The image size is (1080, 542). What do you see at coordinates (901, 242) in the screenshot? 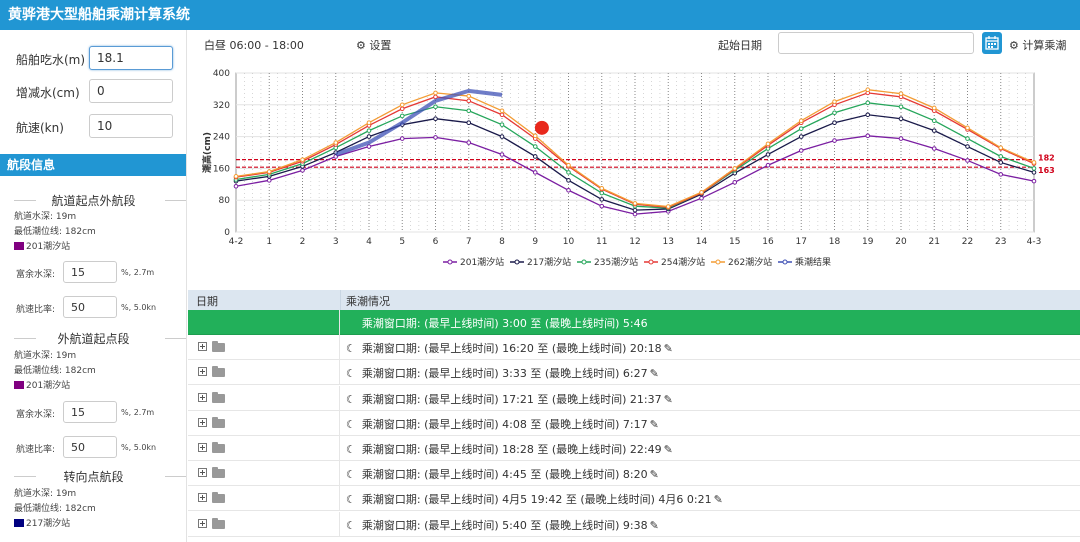
I see `x-tick-label: 20` at bounding box center [901, 242].